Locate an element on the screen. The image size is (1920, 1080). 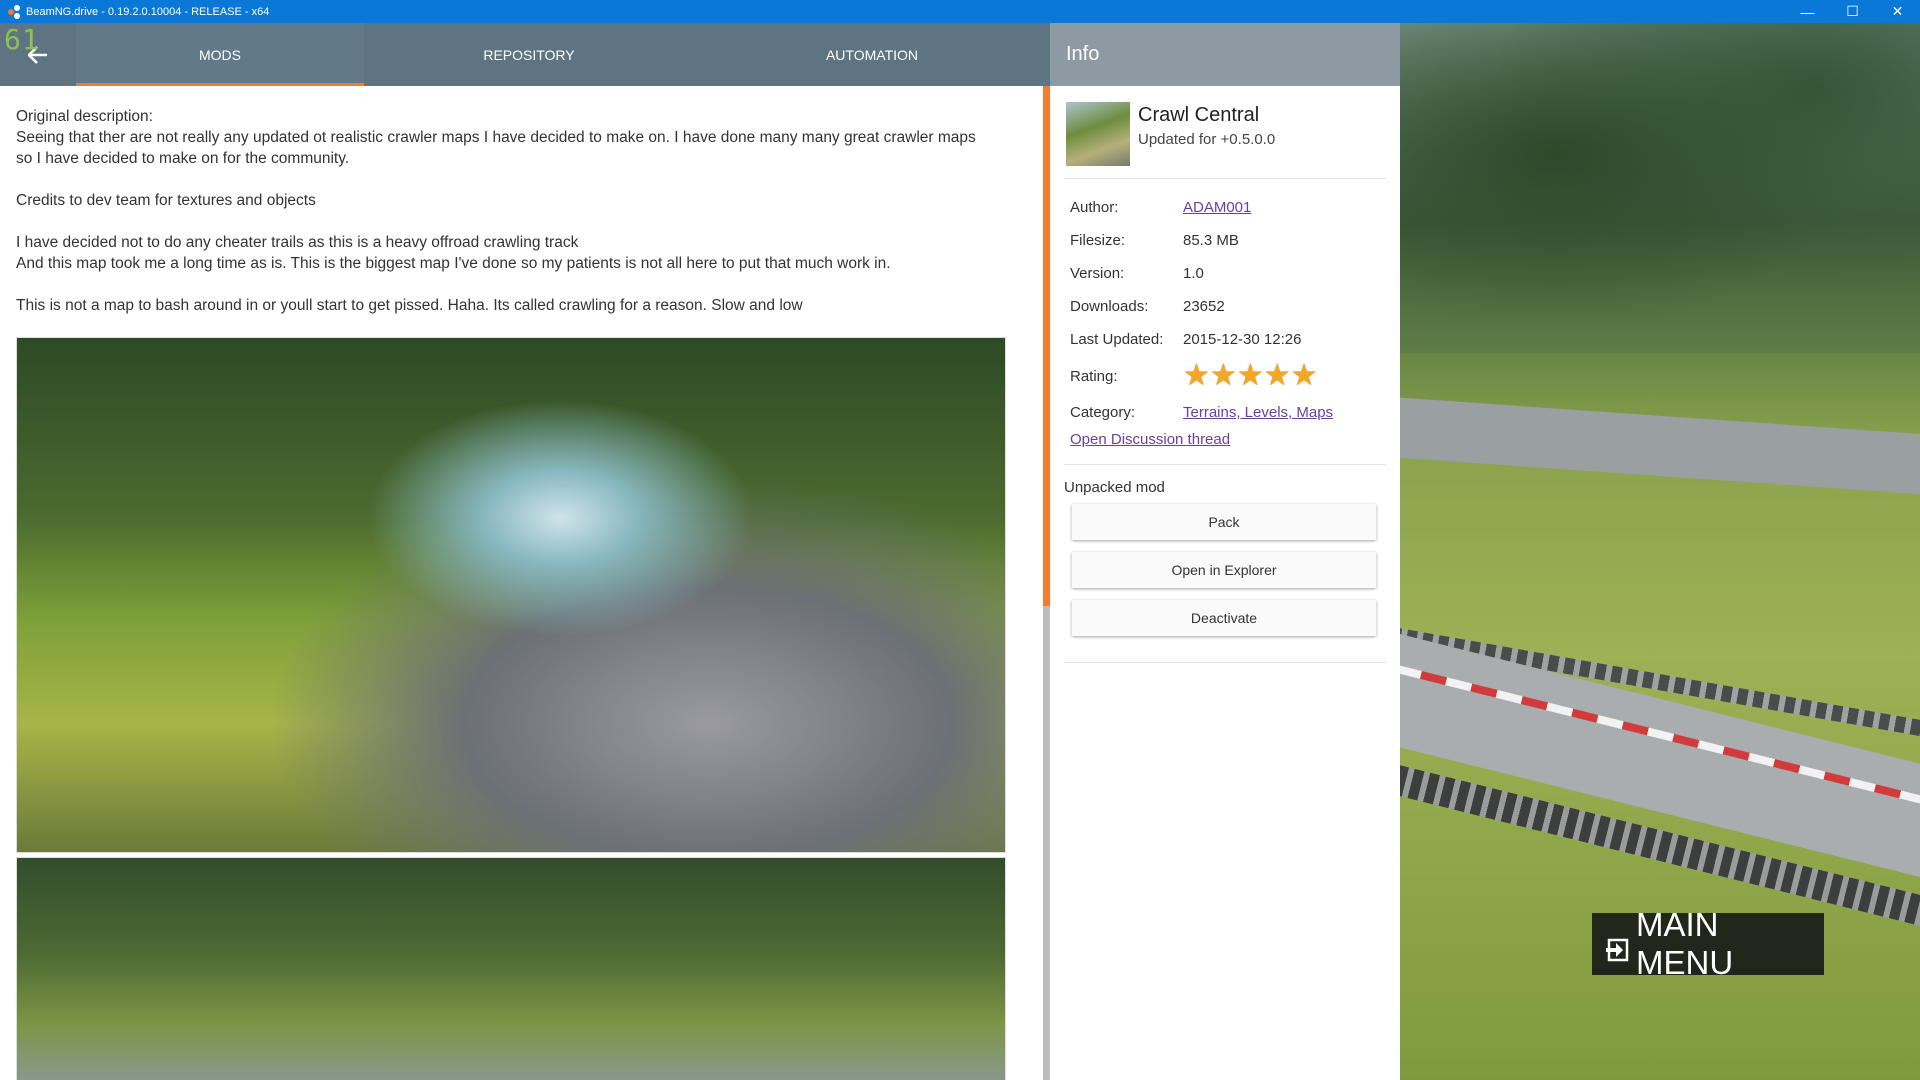
maximize-button: ☐ is located at coordinates (1852, 11).